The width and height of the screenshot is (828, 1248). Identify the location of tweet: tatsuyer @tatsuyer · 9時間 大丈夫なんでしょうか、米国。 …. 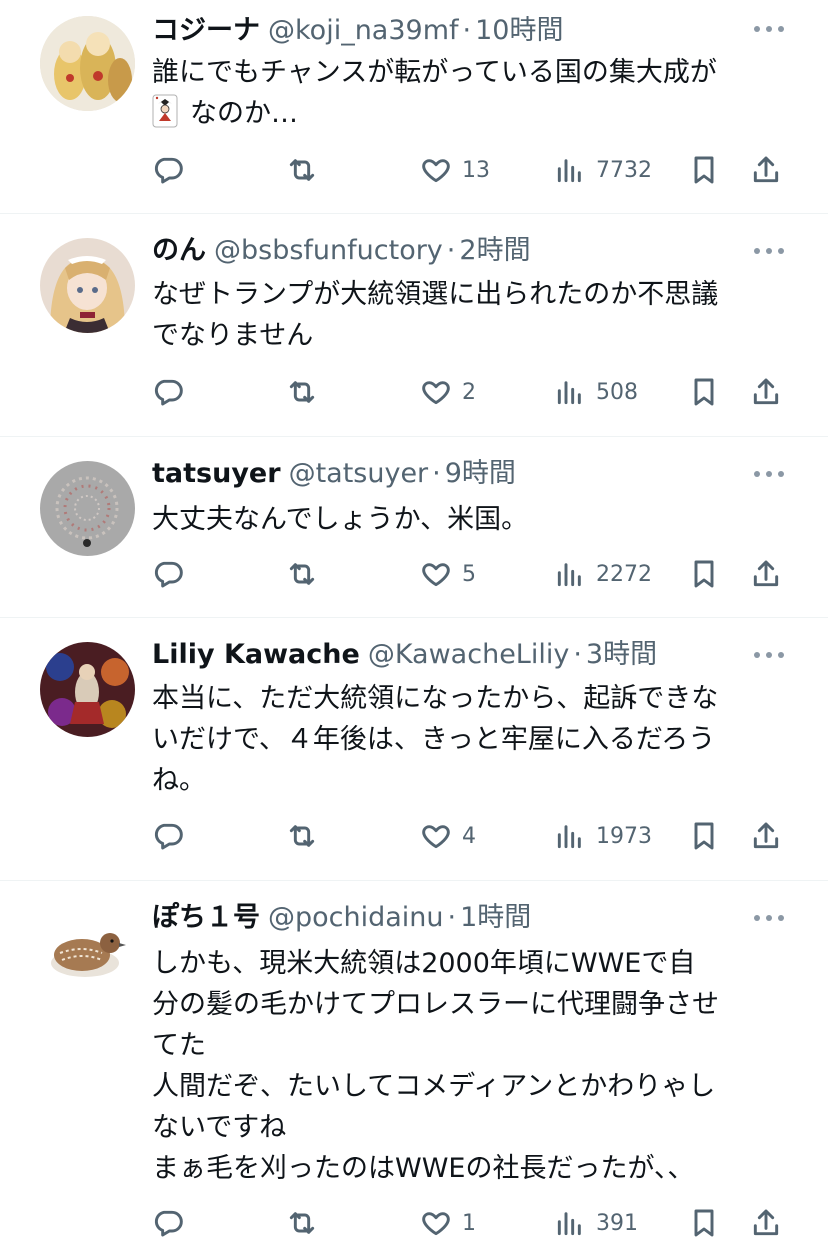
(414, 527).